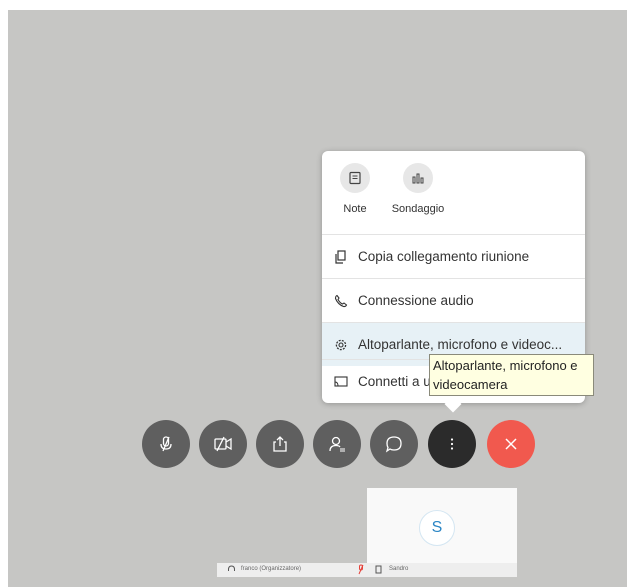  I want to click on chat-icon, so click(393, 444).